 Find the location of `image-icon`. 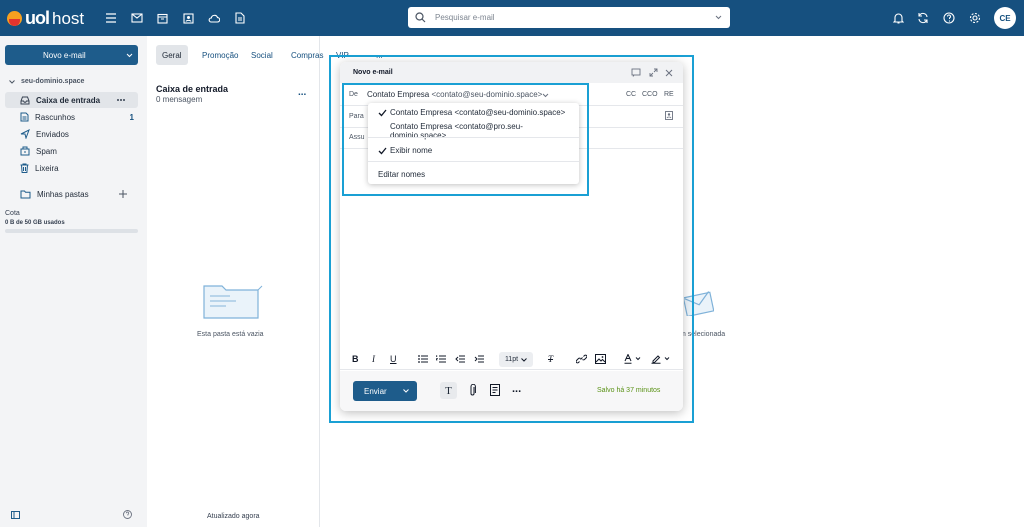

image-icon is located at coordinates (600, 359).